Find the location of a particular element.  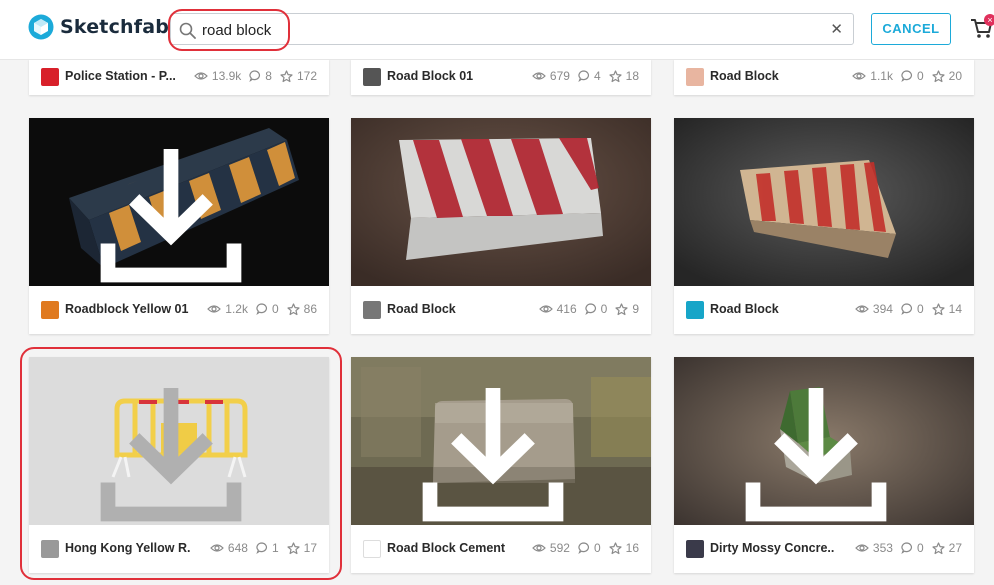

likes-count: 14 is located at coordinates (955, 309).